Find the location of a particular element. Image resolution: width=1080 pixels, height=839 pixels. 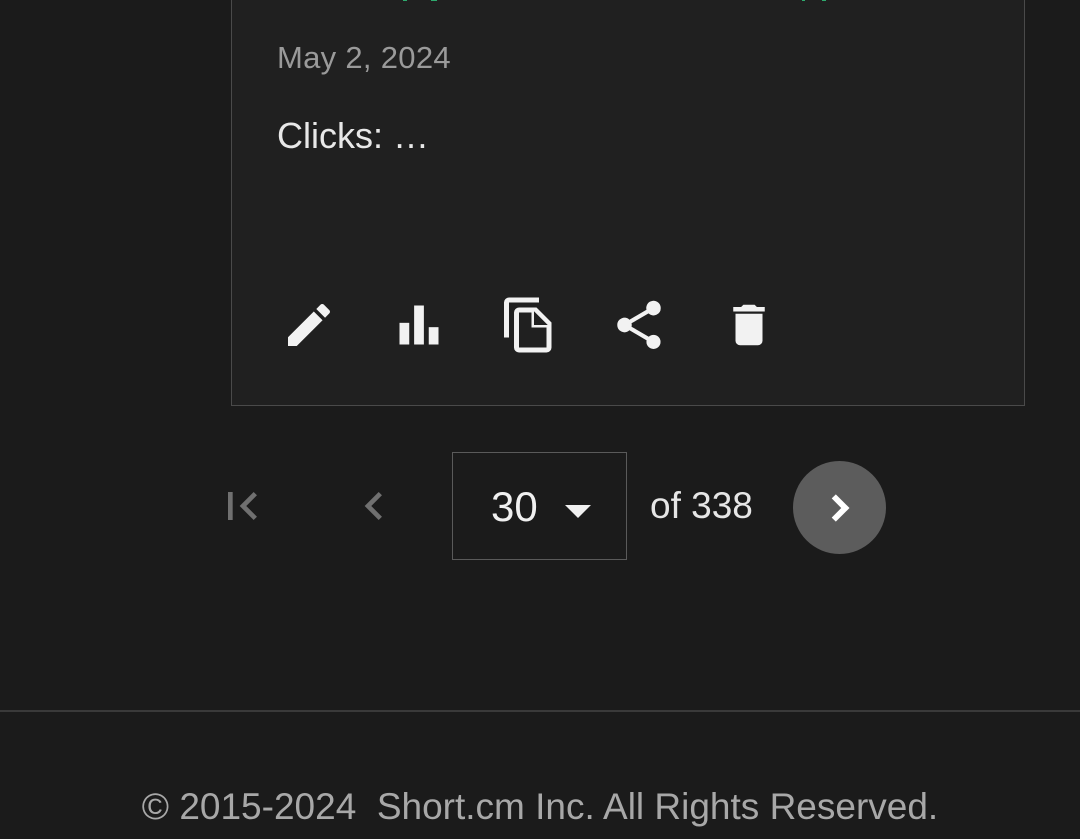

first-page-icon is located at coordinates (242, 506).